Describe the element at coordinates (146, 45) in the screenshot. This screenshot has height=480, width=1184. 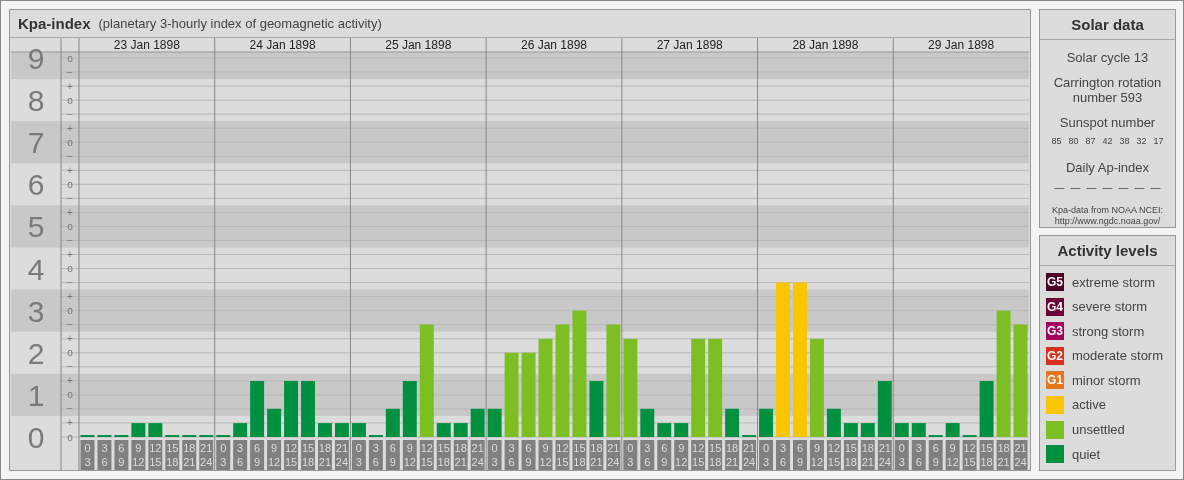
I see `date-label: 23 Jan 1898` at that location.